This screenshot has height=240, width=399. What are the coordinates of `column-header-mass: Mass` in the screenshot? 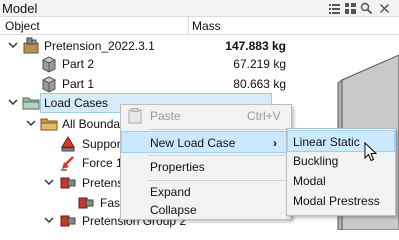 It's located at (206, 26).